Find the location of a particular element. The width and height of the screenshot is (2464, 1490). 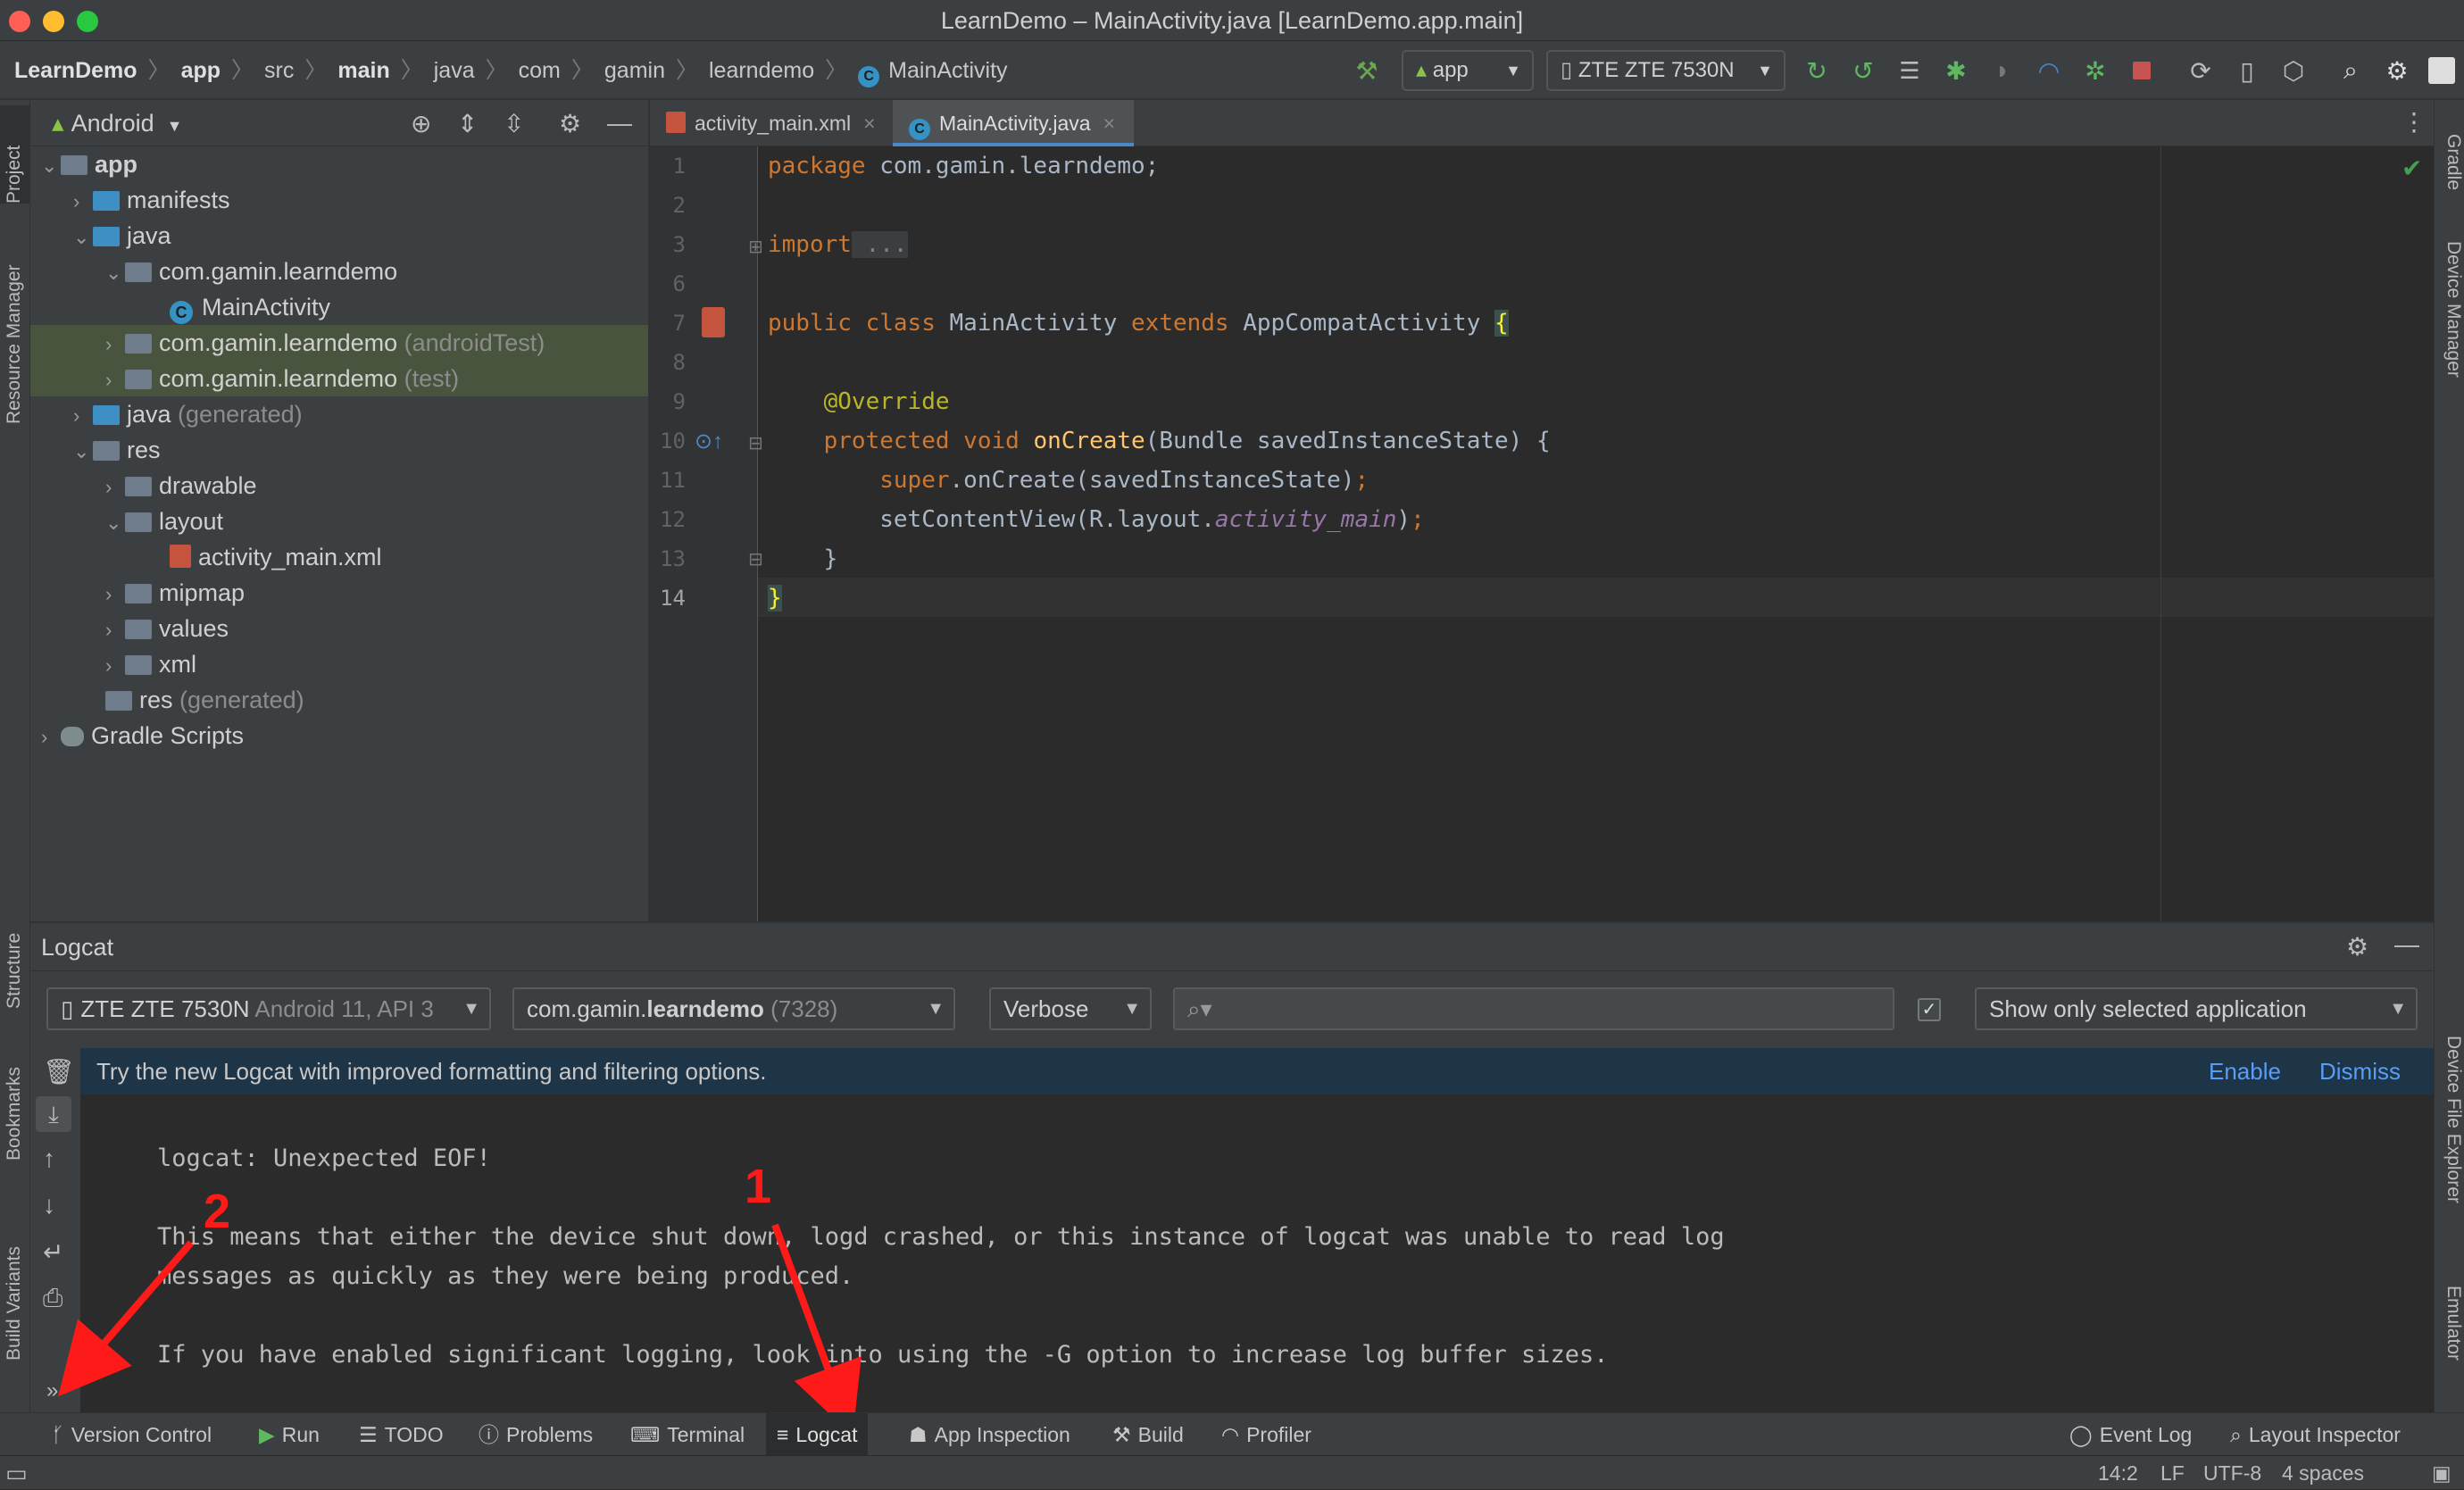

tab-label: Problems is located at coordinates (550, 1434).